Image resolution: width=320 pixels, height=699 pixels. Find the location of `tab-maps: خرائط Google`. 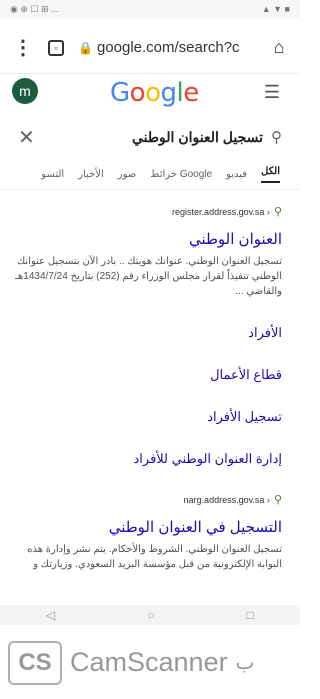

tab-maps: خرائط Google is located at coordinates (181, 174).